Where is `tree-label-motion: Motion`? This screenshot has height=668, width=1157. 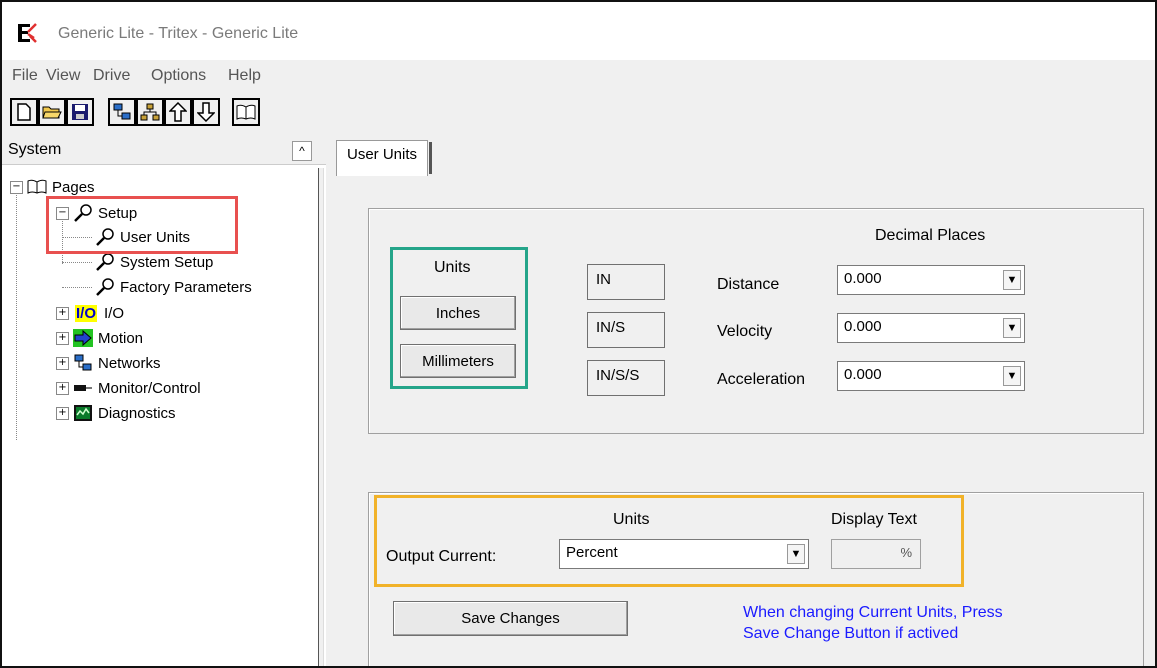 tree-label-motion: Motion is located at coordinates (121, 338).